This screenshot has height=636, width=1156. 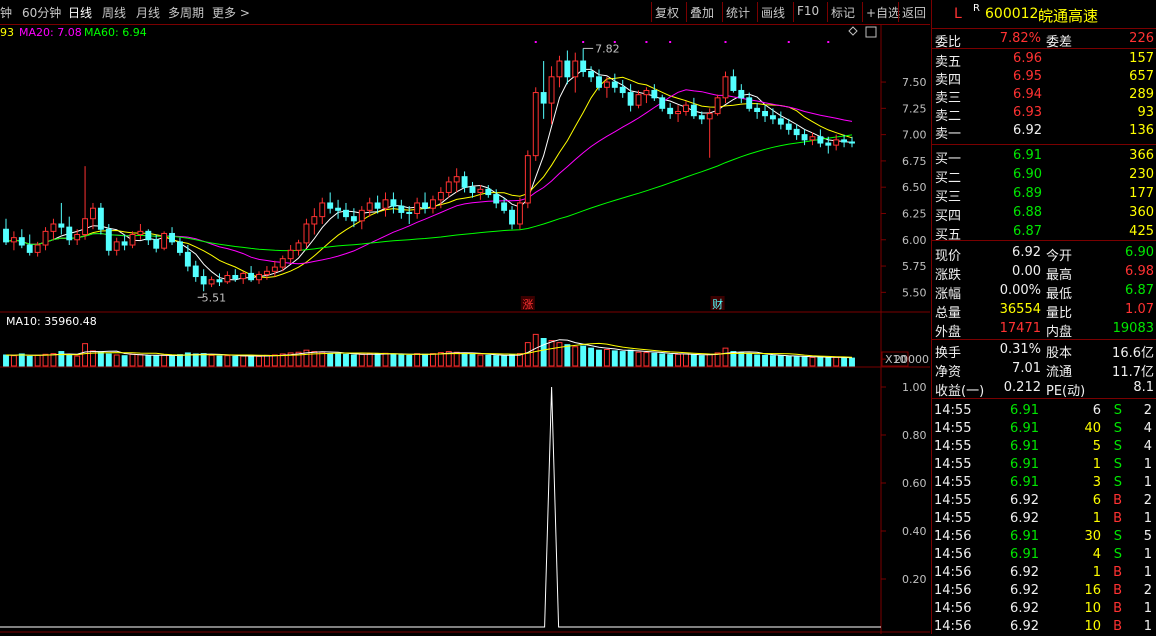 What do you see at coordinates (914, 292) in the screenshot?
I see `price-tick-label: 5.50` at bounding box center [914, 292].